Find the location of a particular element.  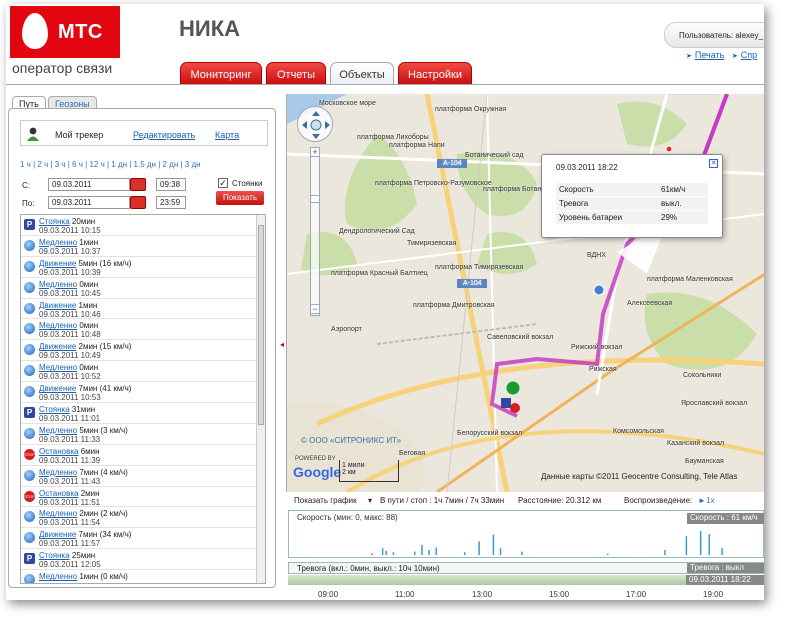

map-copyright: © ООО «СИТРОНИКС ИТ» is located at coordinates (351, 440).